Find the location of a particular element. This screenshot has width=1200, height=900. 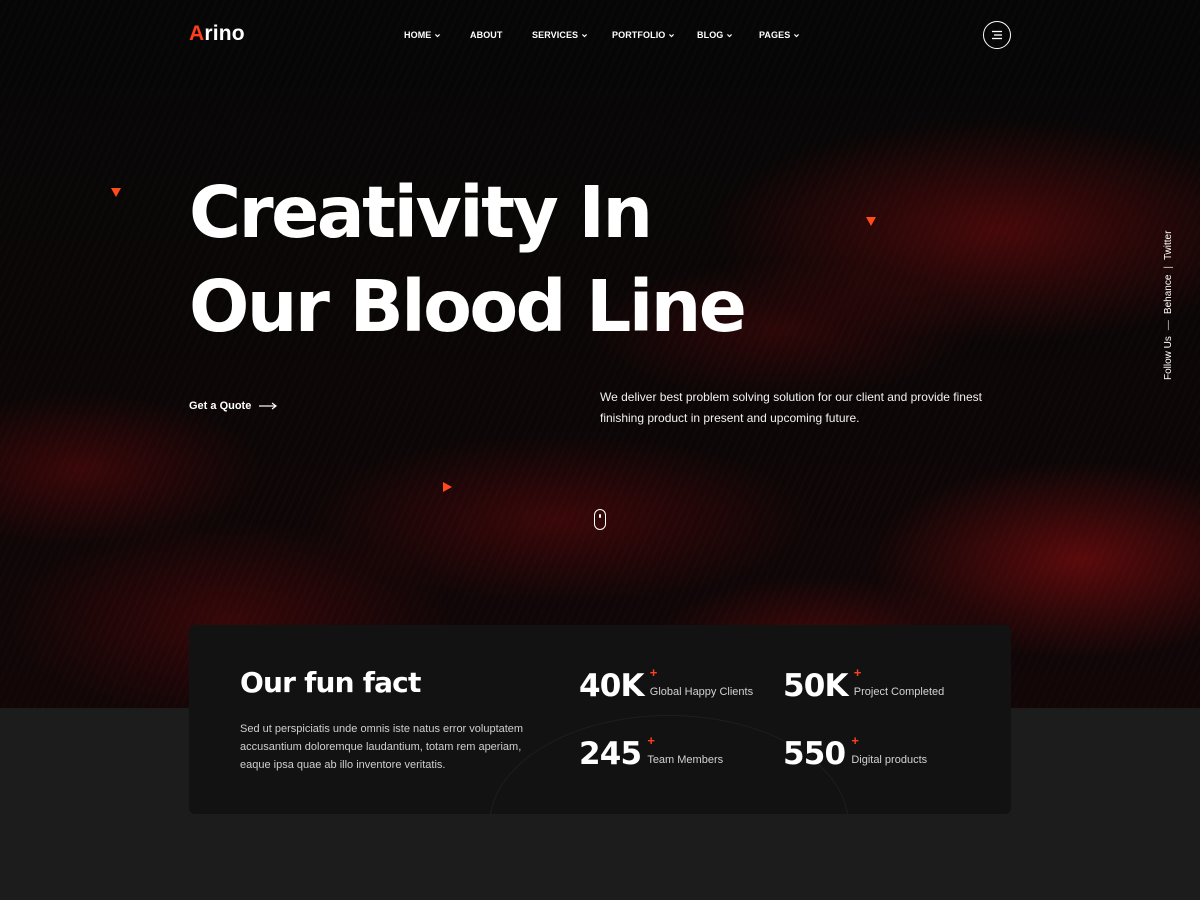

get-a-quote-link: Get a Quote is located at coordinates (233, 406).